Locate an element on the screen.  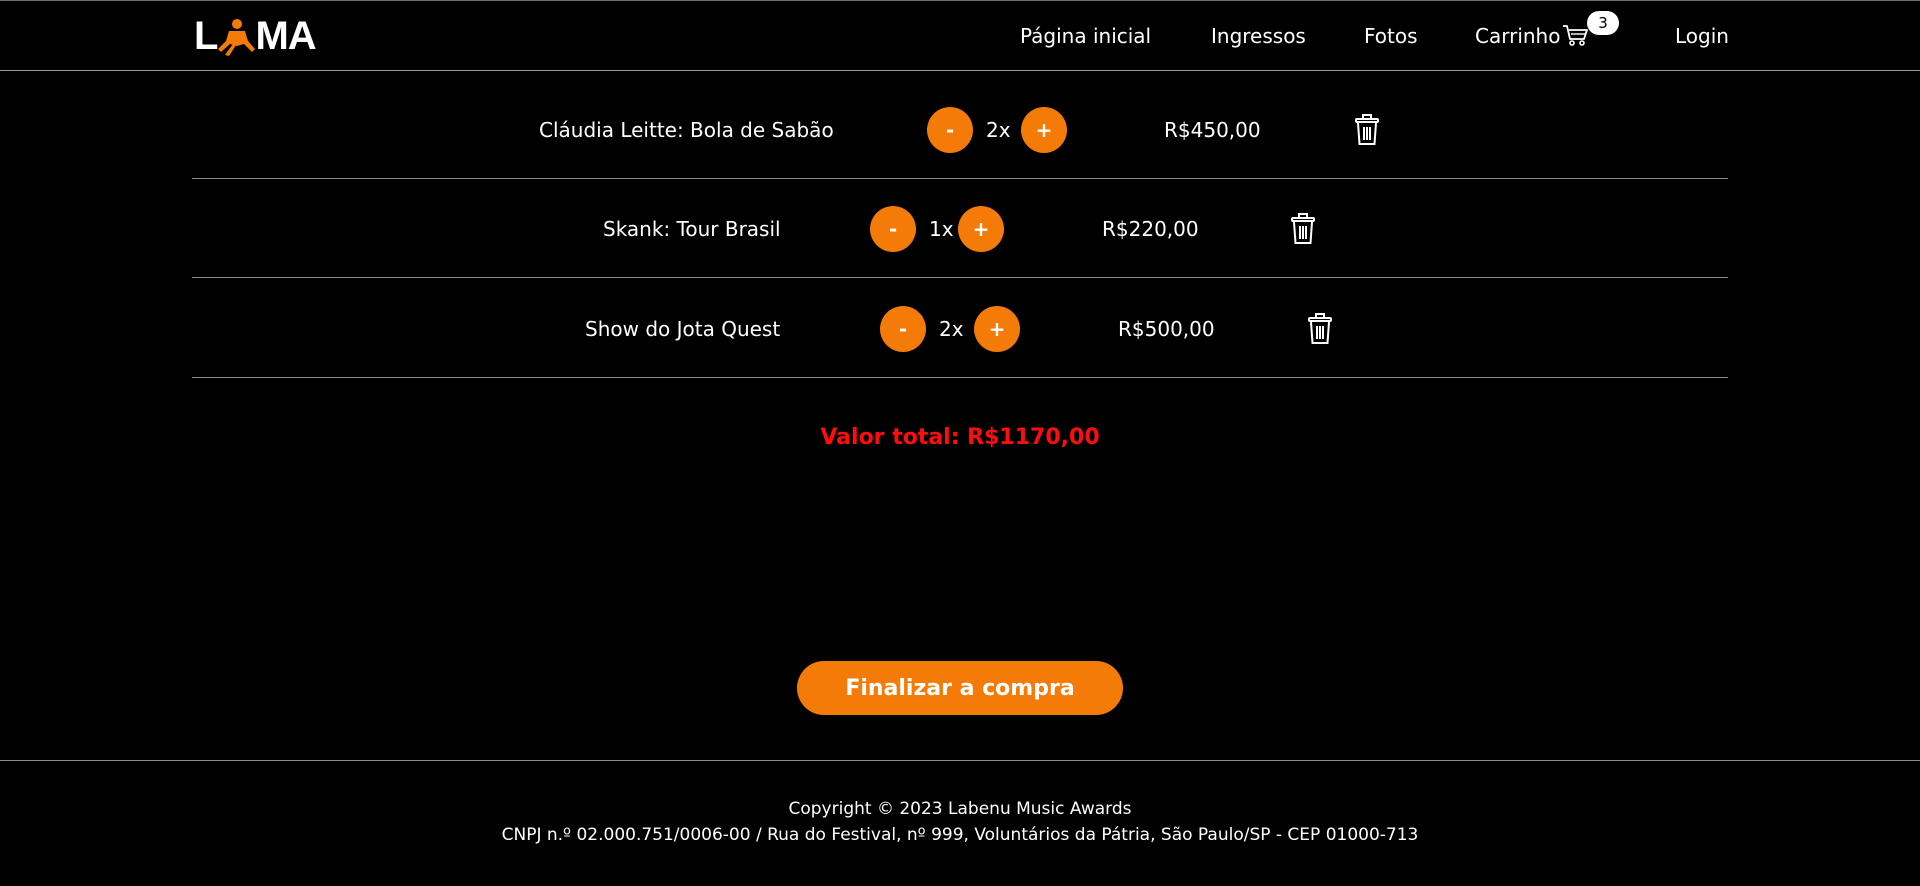
lama-logo: L MA is located at coordinates (255, 35).